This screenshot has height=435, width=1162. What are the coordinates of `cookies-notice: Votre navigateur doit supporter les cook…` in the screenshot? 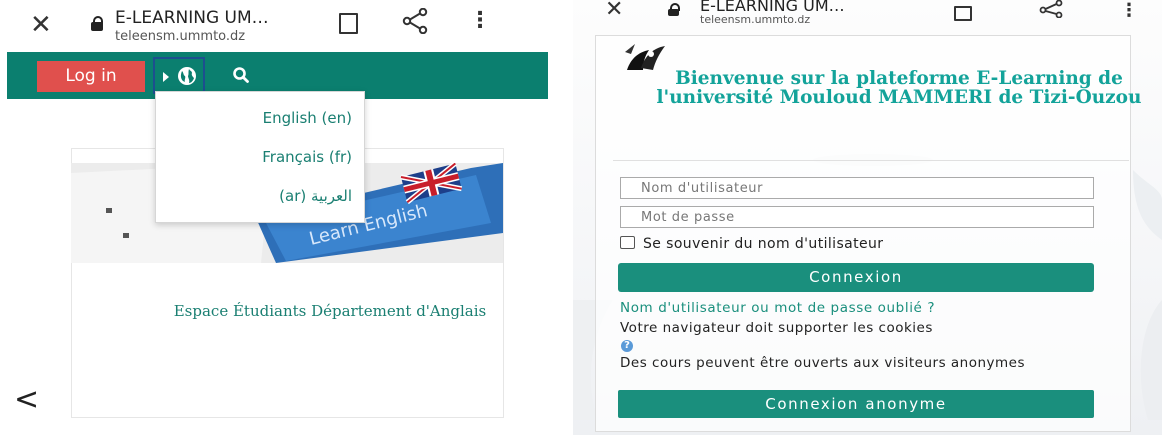 It's located at (776, 328).